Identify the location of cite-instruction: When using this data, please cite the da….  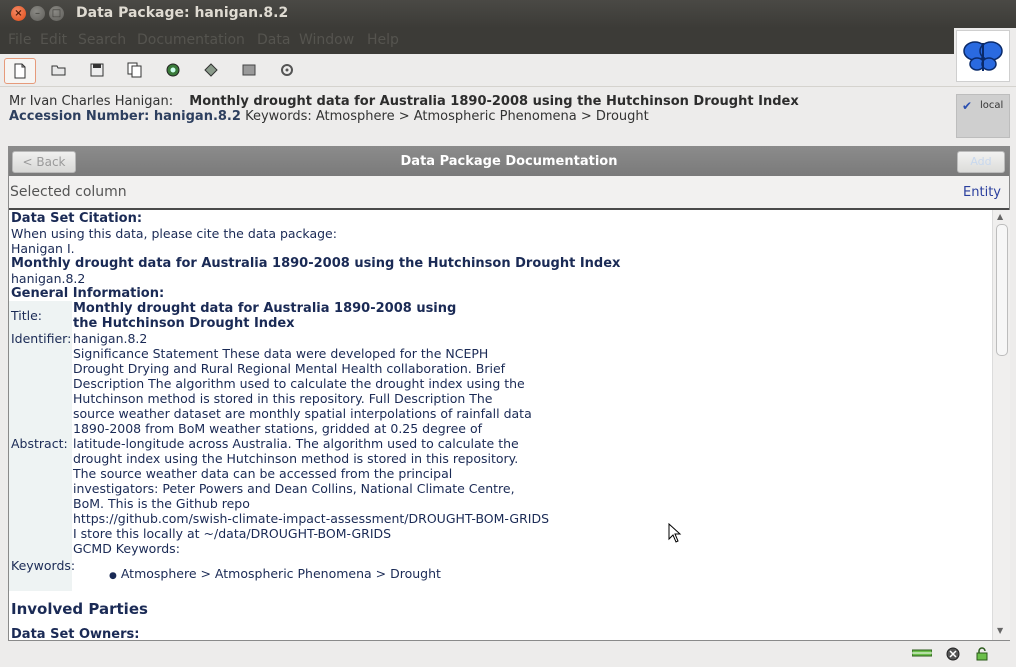
(174, 233).